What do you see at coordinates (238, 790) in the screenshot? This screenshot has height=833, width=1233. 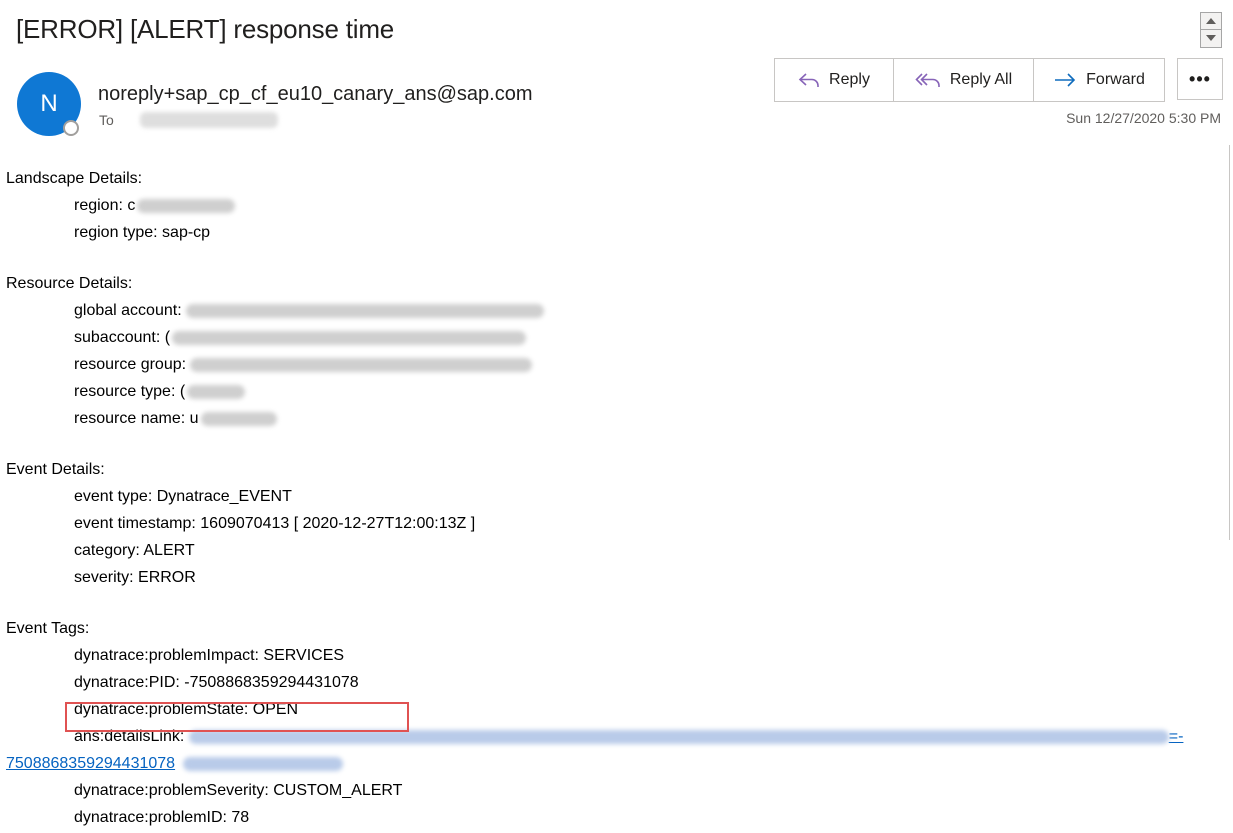 I see `problem-severity-line: dynatrace:problemSeverity: CUSTOM_ALERT` at bounding box center [238, 790].